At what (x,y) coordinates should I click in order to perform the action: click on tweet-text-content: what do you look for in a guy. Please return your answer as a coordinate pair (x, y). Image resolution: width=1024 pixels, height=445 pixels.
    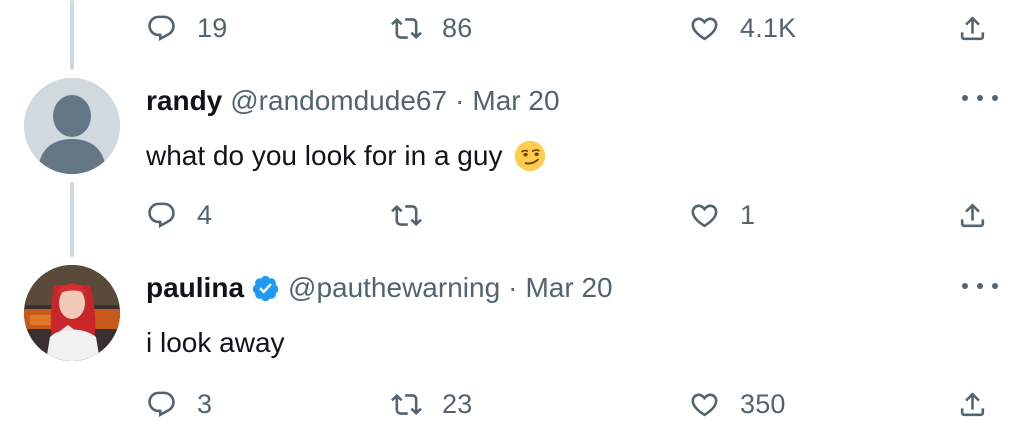
    Looking at the image, I should click on (324, 155).